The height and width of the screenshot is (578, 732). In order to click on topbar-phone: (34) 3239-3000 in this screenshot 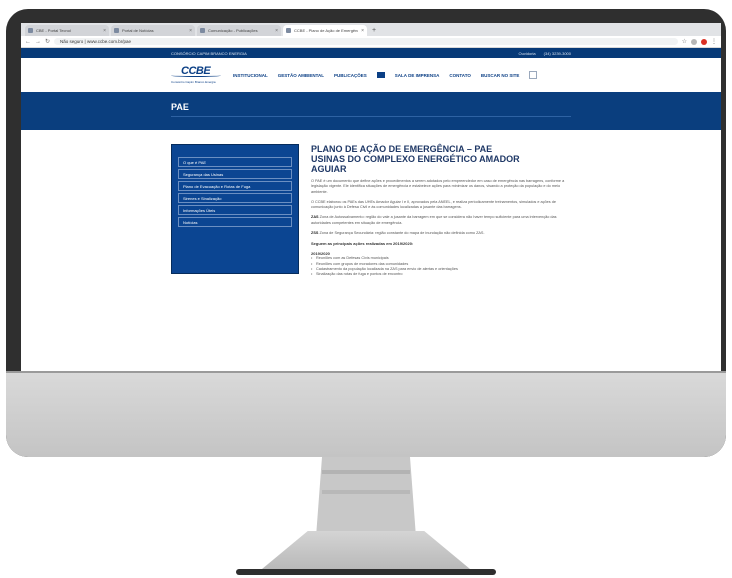, I will do `click(557, 53)`.